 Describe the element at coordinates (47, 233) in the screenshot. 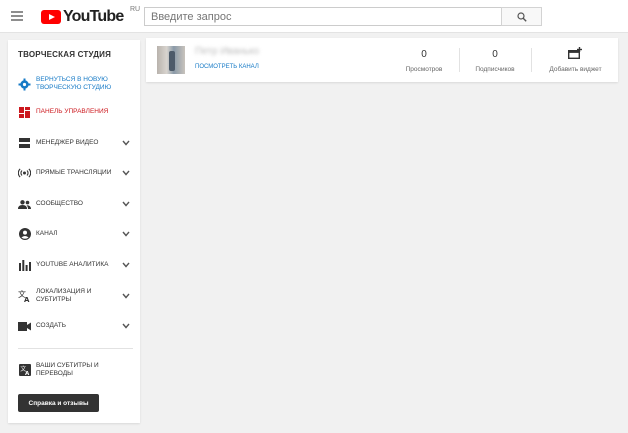

I see `sidebar-item-label: КАНАЛ` at that location.